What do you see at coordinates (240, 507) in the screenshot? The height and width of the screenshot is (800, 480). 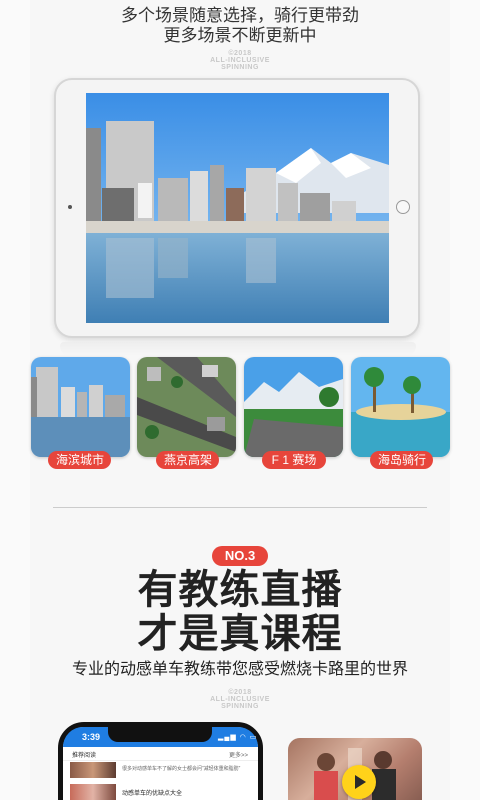 I see `section-divider` at bounding box center [240, 507].